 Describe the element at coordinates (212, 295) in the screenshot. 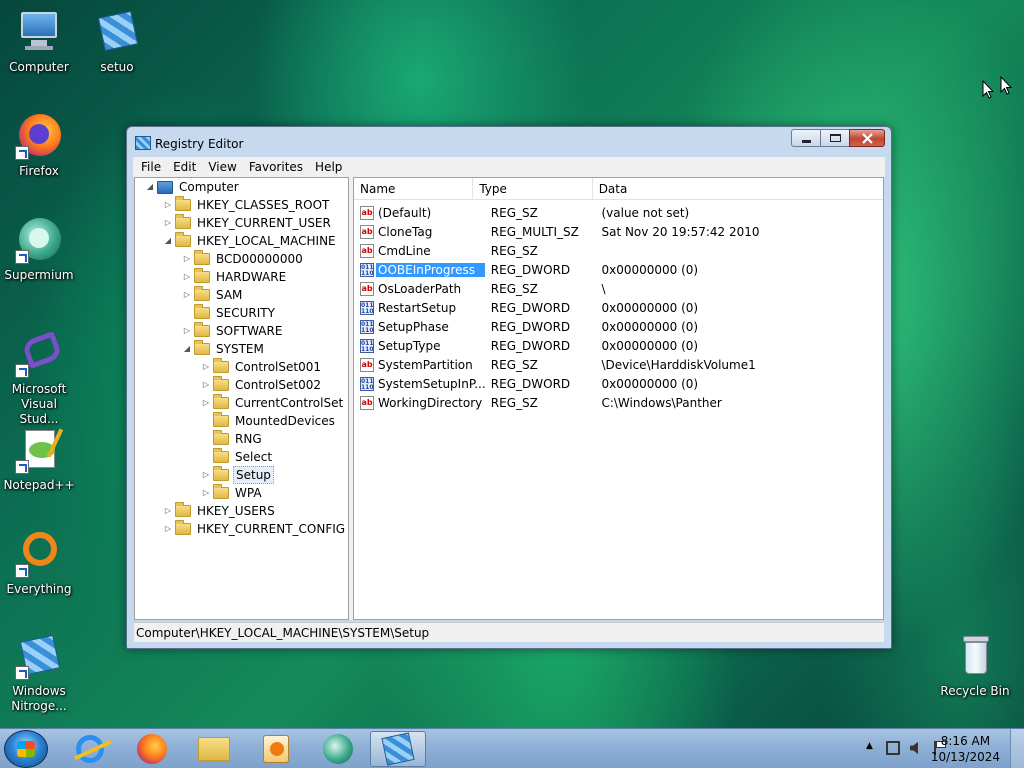

I see `tree-node-sam: ▷ SAM` at that location.